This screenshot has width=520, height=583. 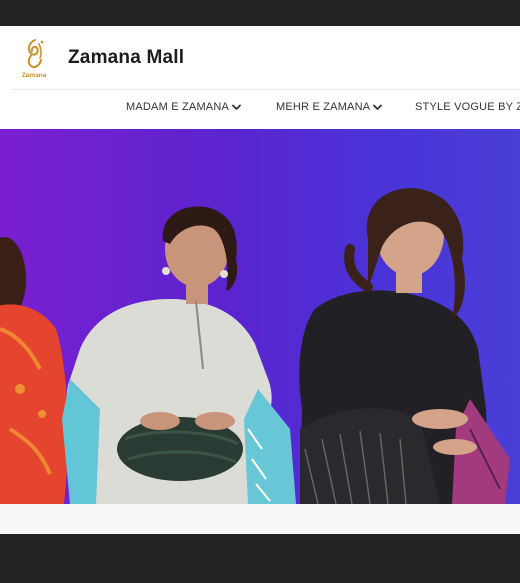 I want to click on brand-row: Zamana Zamana Mall, so click(x=266, y=58).